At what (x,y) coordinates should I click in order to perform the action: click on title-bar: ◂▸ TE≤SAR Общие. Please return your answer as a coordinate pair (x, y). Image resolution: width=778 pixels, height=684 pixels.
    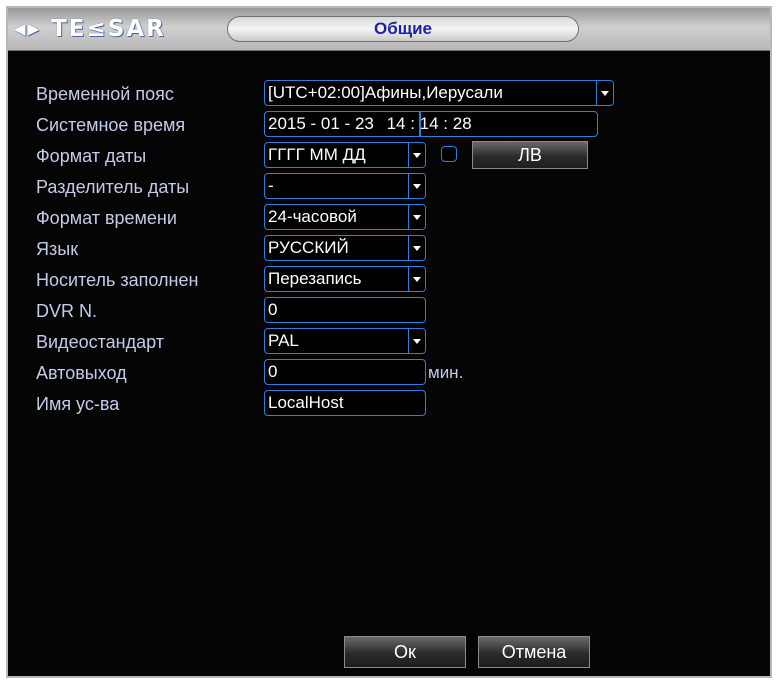
    Looking at the image, I should click on (389, 29).